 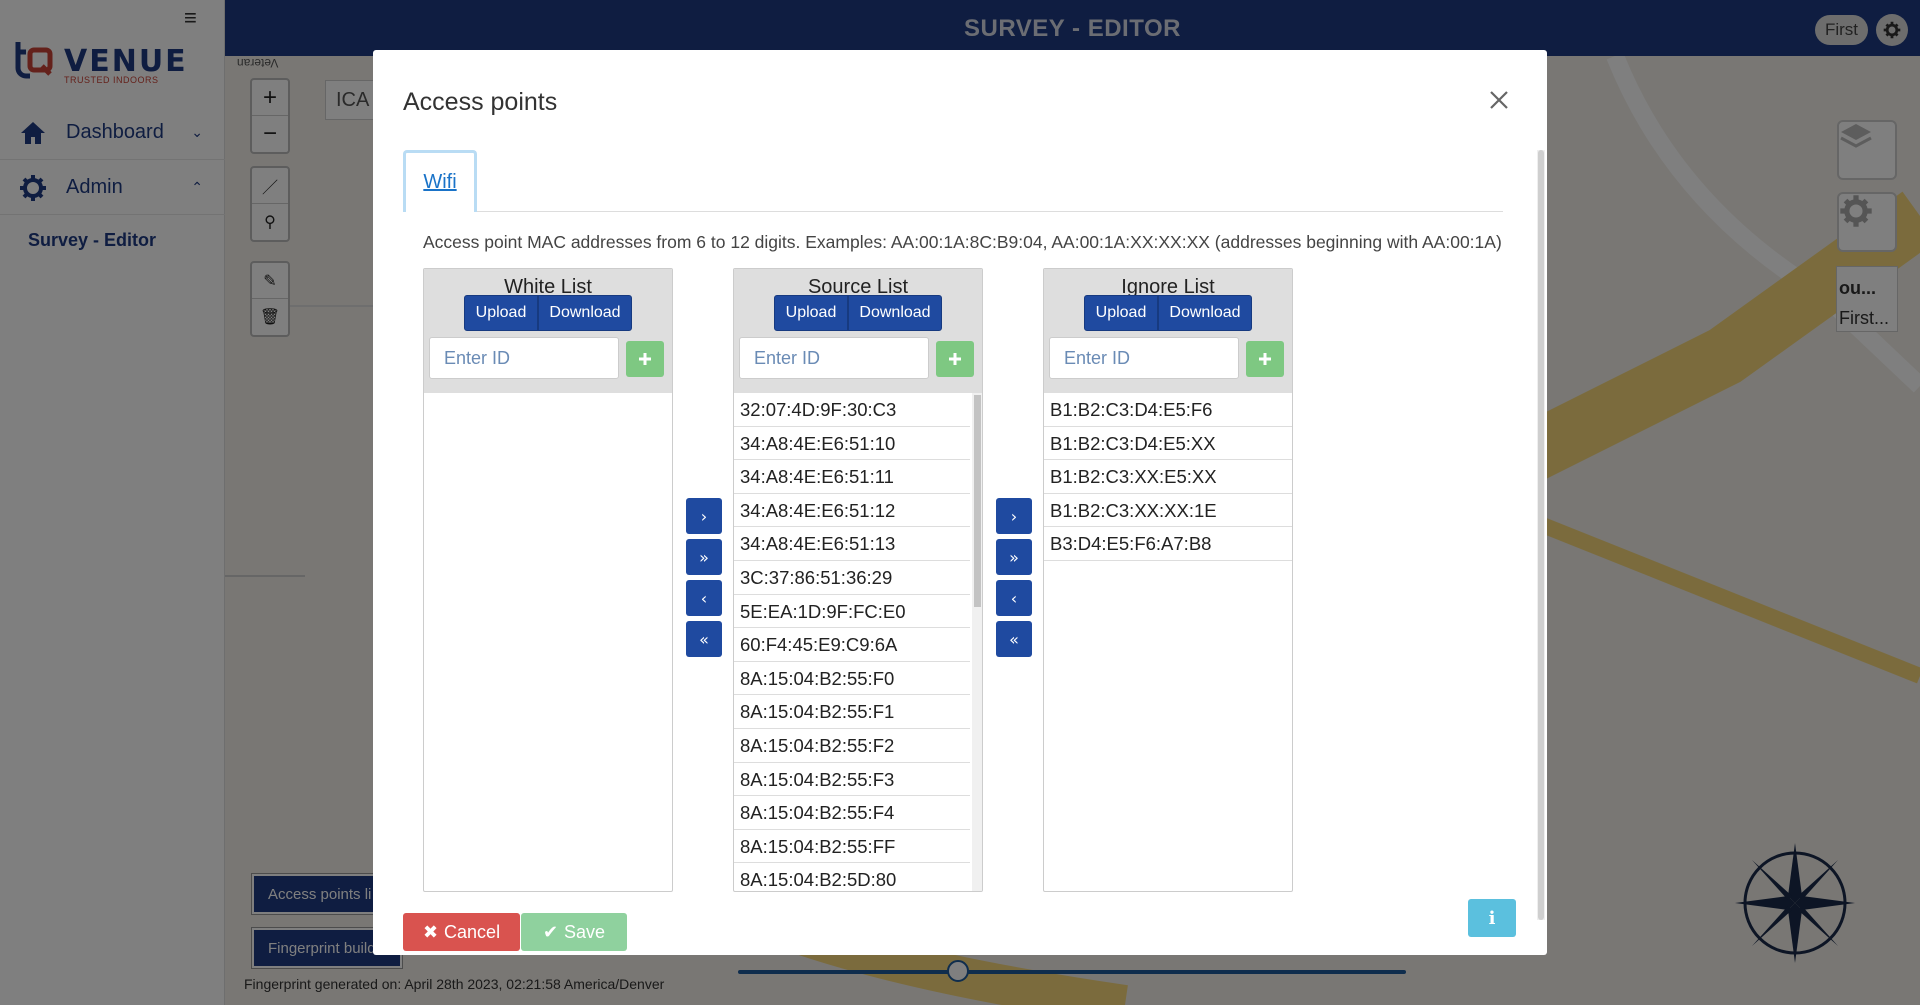 I want to click on list-item: 34:A8:4E:E6:51:13, so click(x=852, y=544).